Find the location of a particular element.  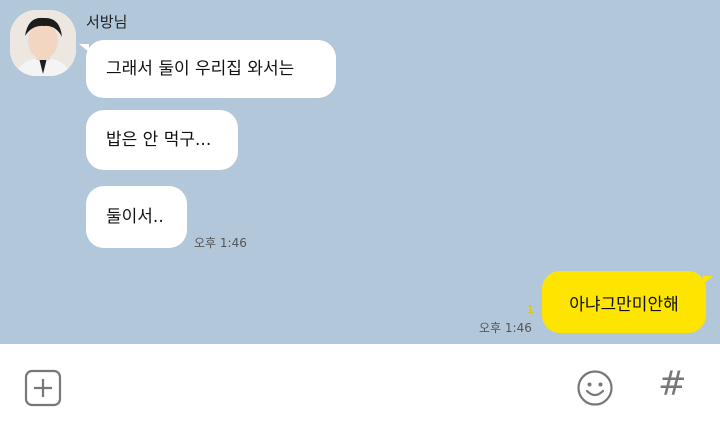

message-text: 아냐그만미안해 is located at coordinates (624, 304).